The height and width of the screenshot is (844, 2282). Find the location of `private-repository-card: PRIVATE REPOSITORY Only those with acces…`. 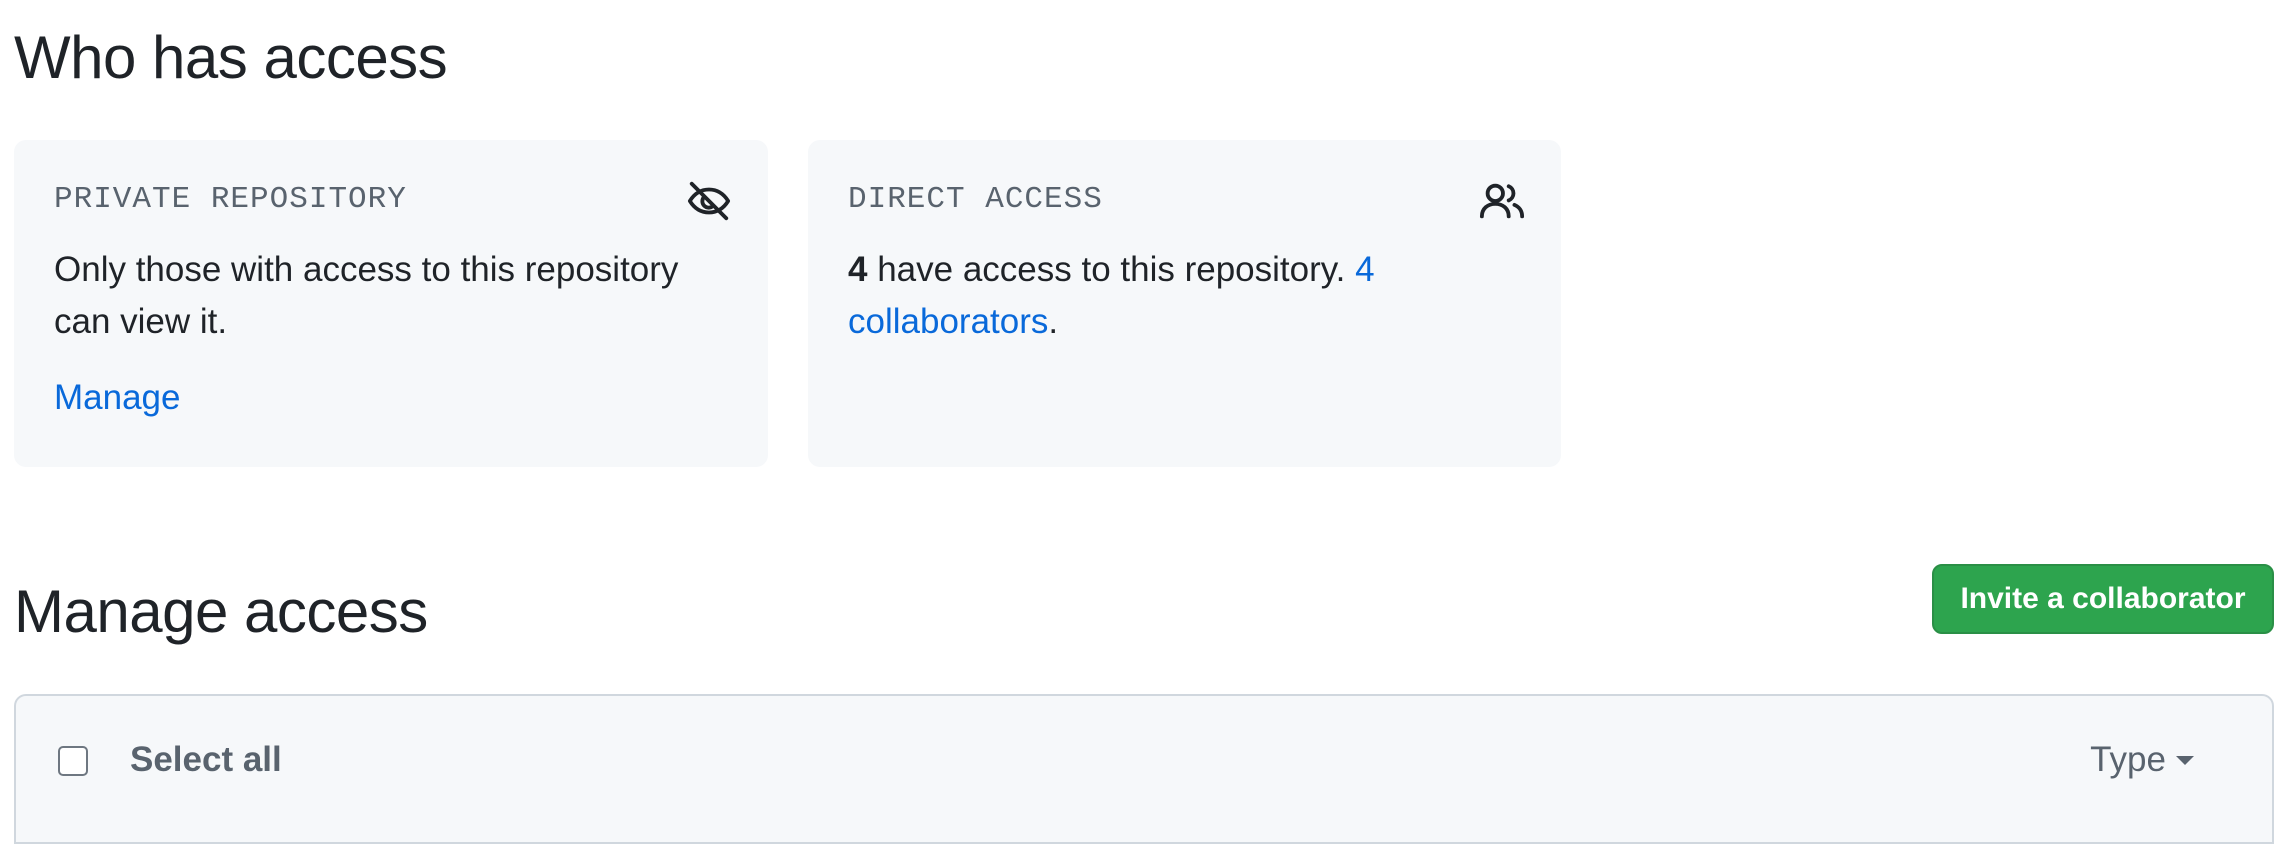

private-repository-card: PRIVATE REPOSITORY Only those with acces… is located at coordinates (391, 303).